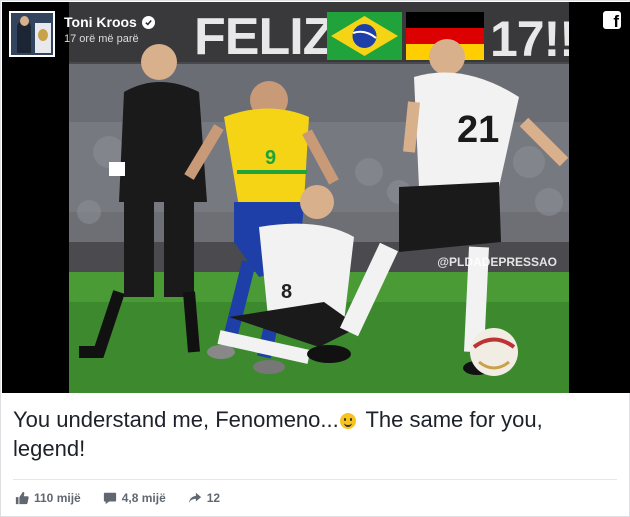 The height and width of the screenshot is (517, 630). What do you see at coordinates (364, 36) in the screenshot?
I see `brazil-flag` at bounding box center [364, 36].